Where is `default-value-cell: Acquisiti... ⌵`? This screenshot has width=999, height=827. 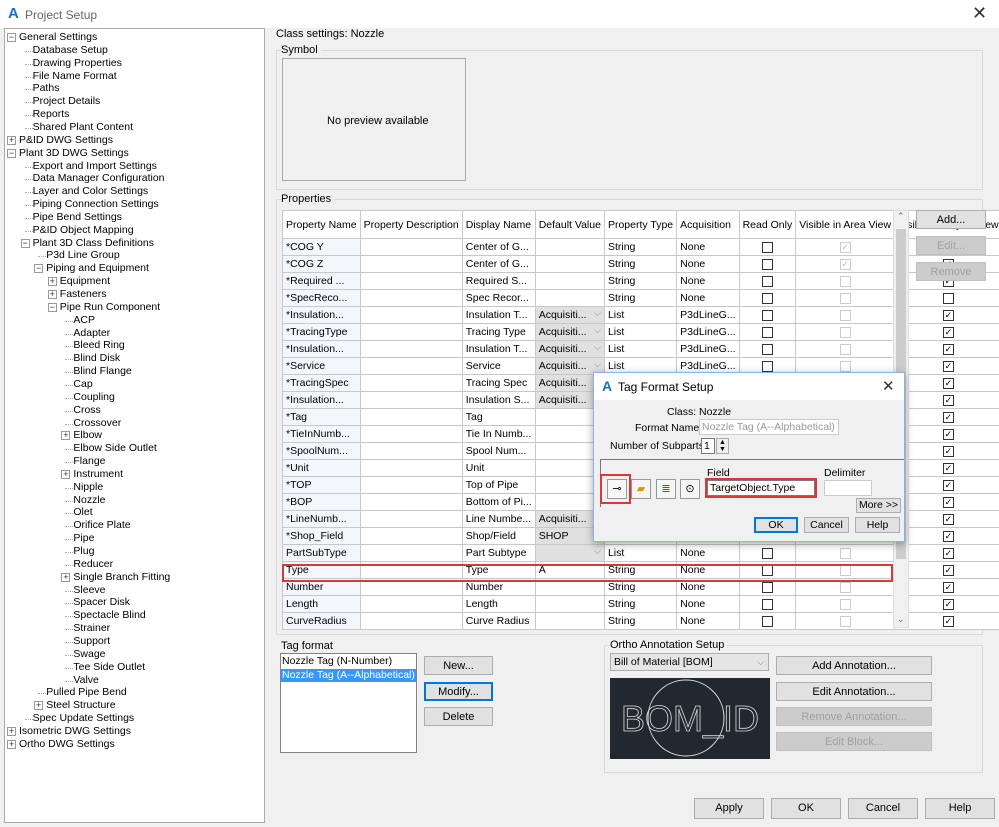 default-value-cell: Acquisiti... ⌵ is located at coordinates (569, 349).